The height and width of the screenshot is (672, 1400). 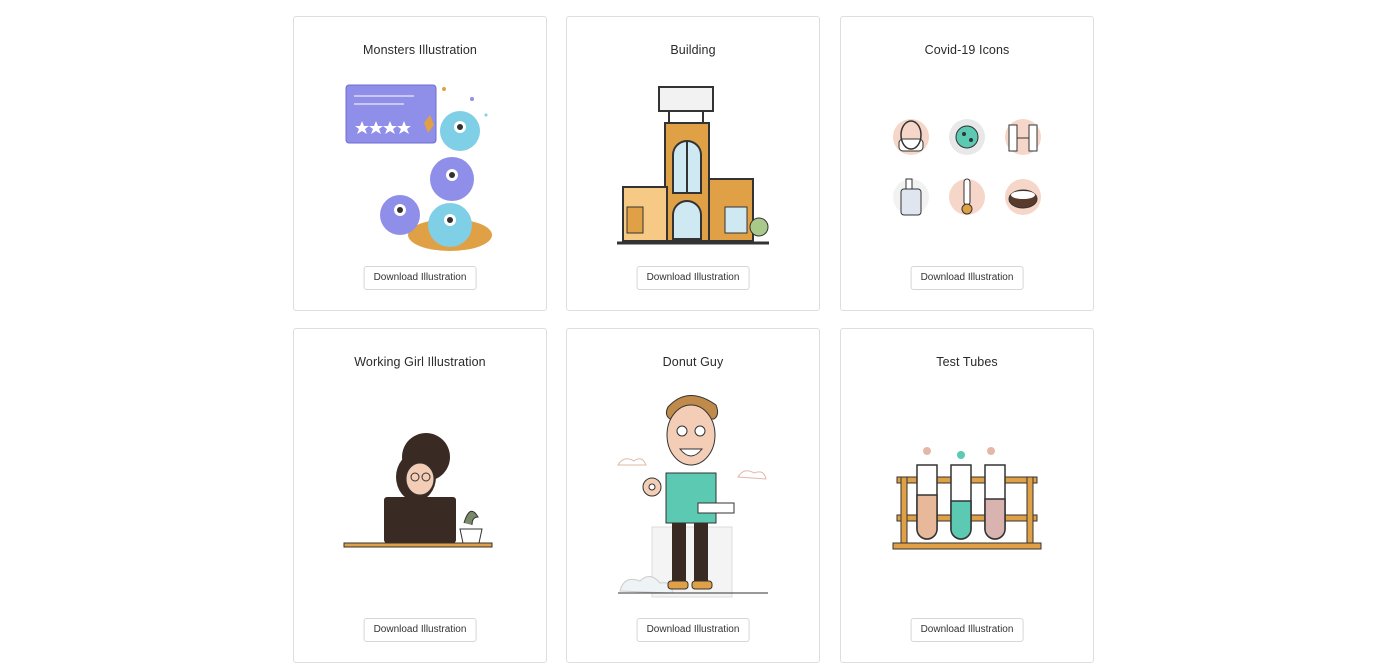 I want to click on card-building: Building Download Illustration, so click(x=693, y=163).